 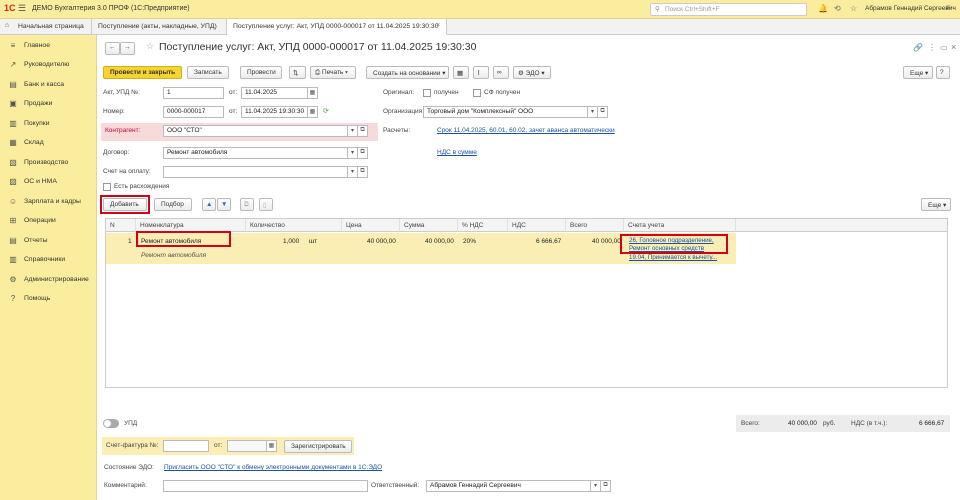 What do you see at coordinates (326, 111) in the screenshot?
I see `refresh-icon: ⟳` at bounding box center [326, 111].